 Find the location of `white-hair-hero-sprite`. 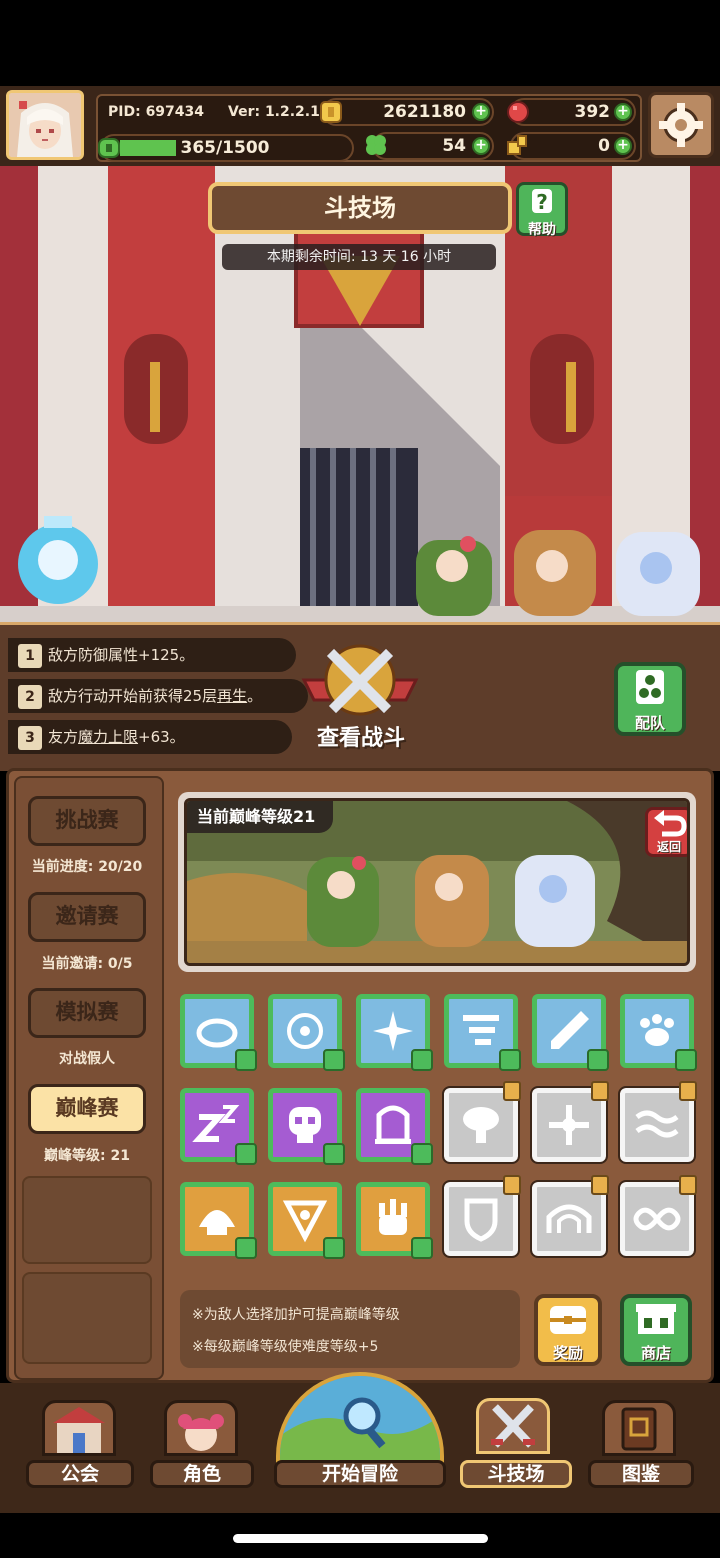

white-hair-hero-sprite is located at coordinates (658, 574).